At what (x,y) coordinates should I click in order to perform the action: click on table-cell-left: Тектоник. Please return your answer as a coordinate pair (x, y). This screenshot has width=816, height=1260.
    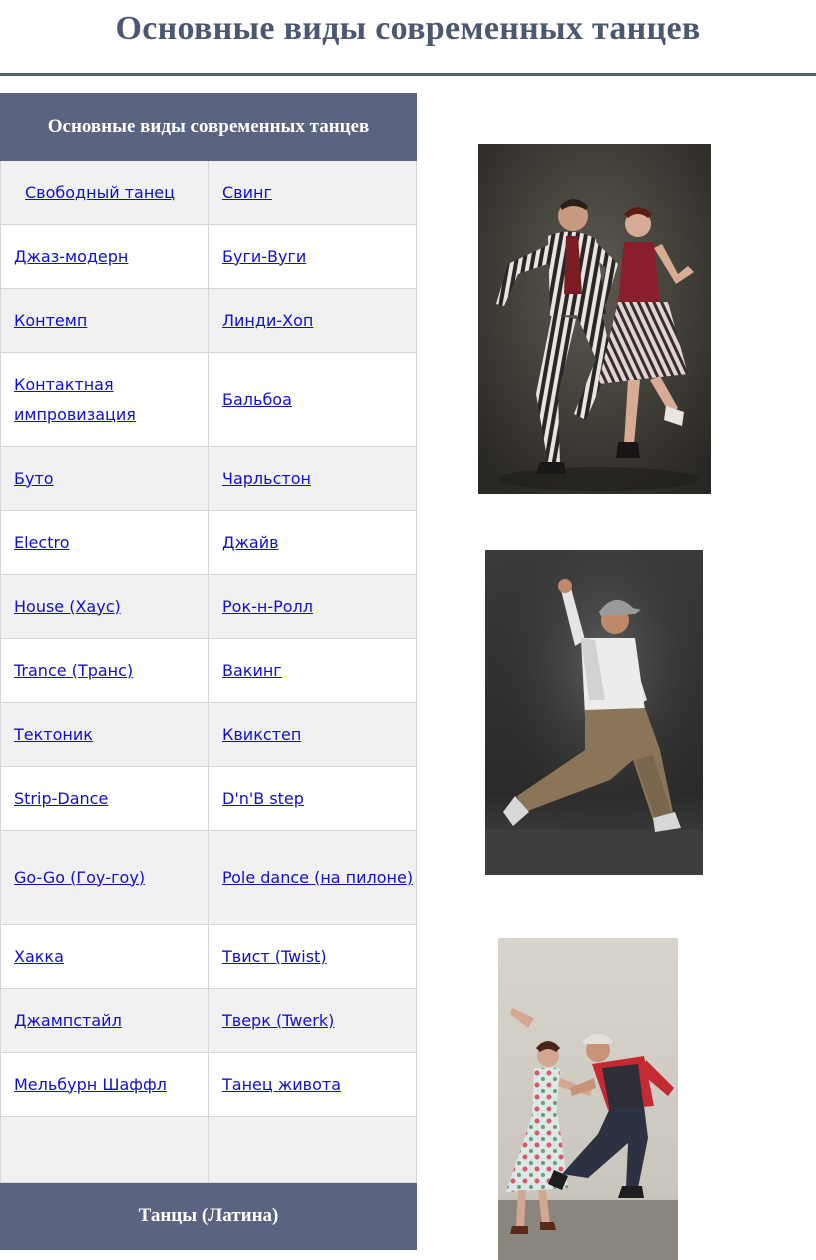
    Looking at the image, I should click on (104, 734).